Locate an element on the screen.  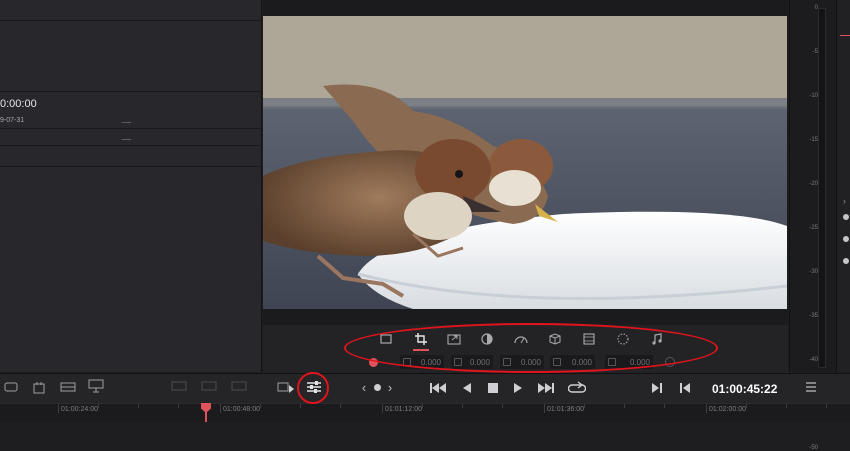
meter-bar-left is located at coordinates (822, 188).